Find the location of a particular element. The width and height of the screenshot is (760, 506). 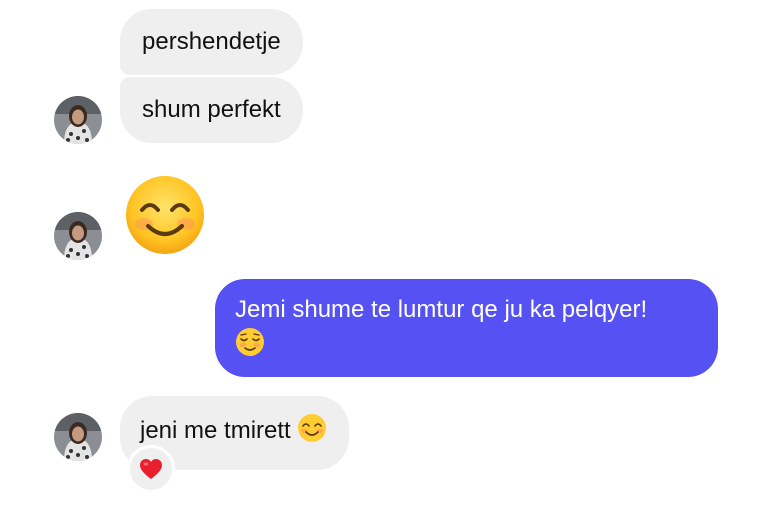

message-text: jeni me tmirett is located at coordinates (215, 430).